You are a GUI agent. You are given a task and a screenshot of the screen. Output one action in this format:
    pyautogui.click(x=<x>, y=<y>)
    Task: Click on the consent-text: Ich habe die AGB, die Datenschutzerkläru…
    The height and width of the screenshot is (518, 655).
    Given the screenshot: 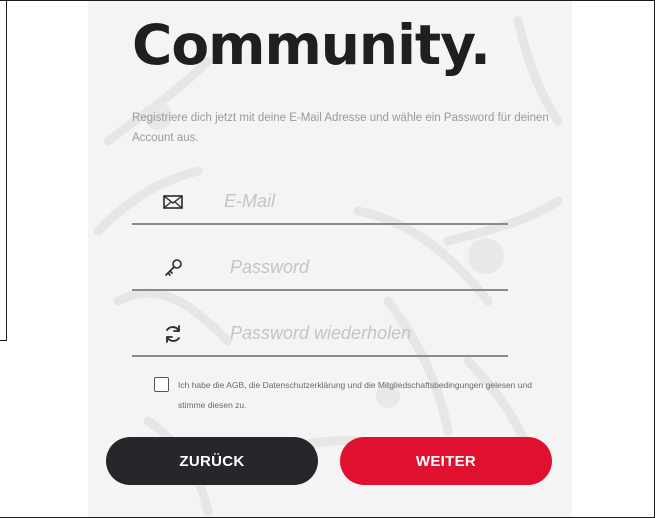 What is the action you would take?
    pyautogui.click(x=355, y=395)
    